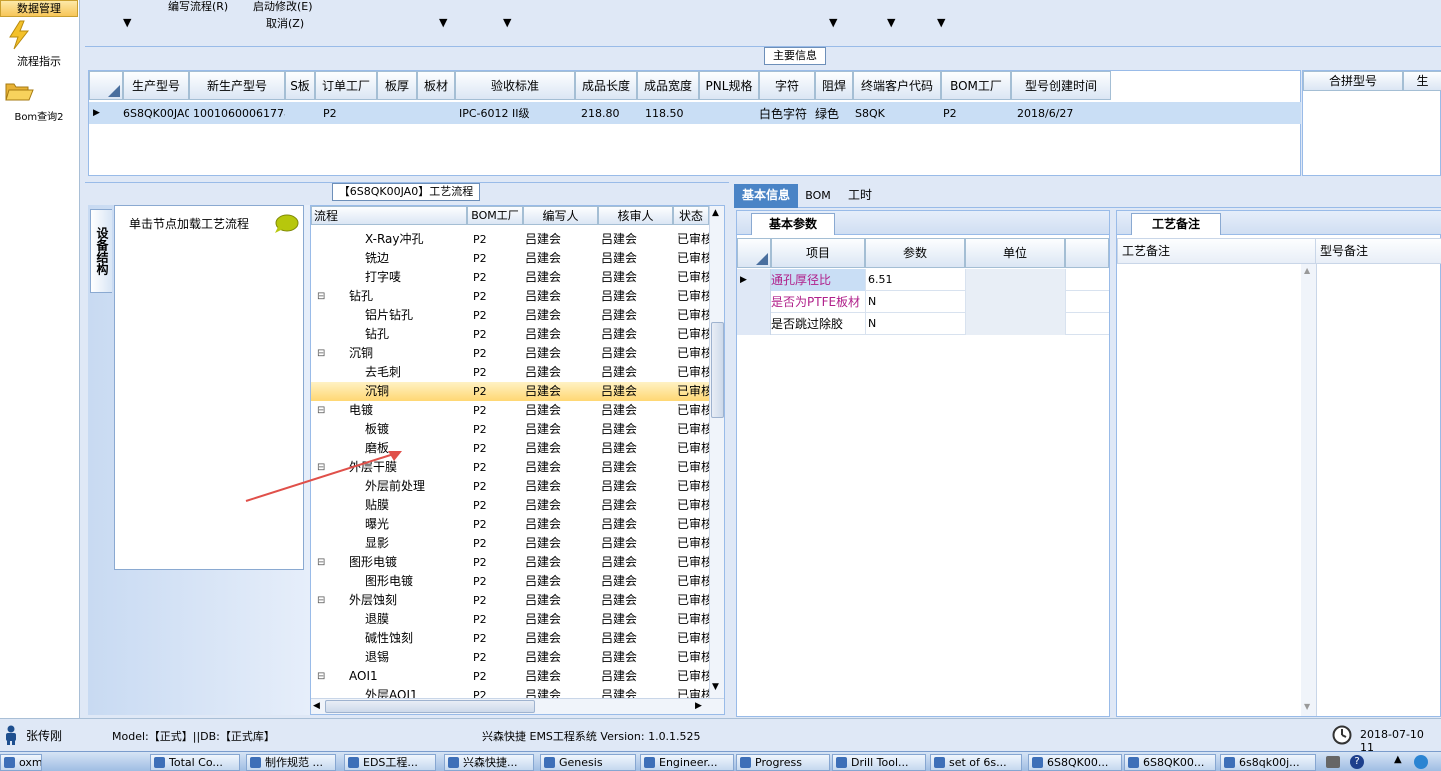  Describe the element at coordinates (510, 296) in the screenshot. I see `tree-row: ⊟ 钻孔 P2 吕建会 吕建会 已审核` at that location.